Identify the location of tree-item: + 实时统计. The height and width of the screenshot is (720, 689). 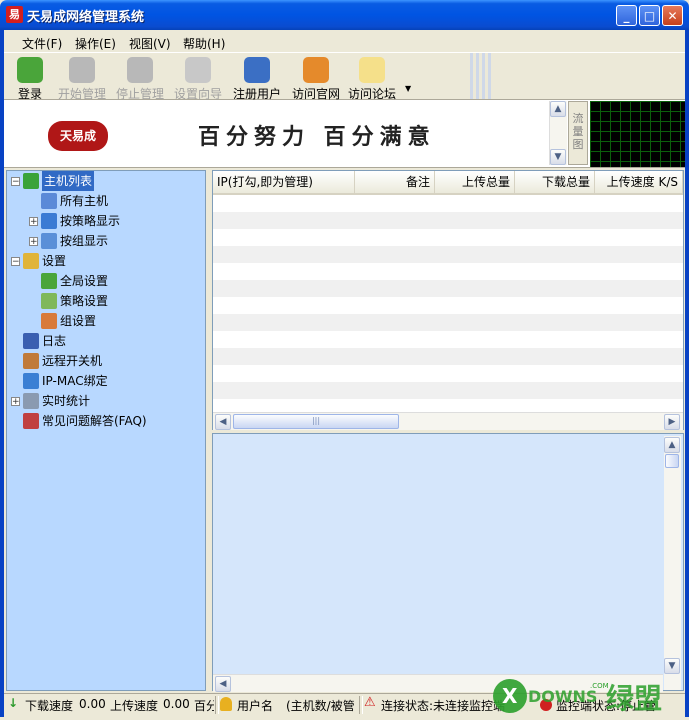
(79, 401).